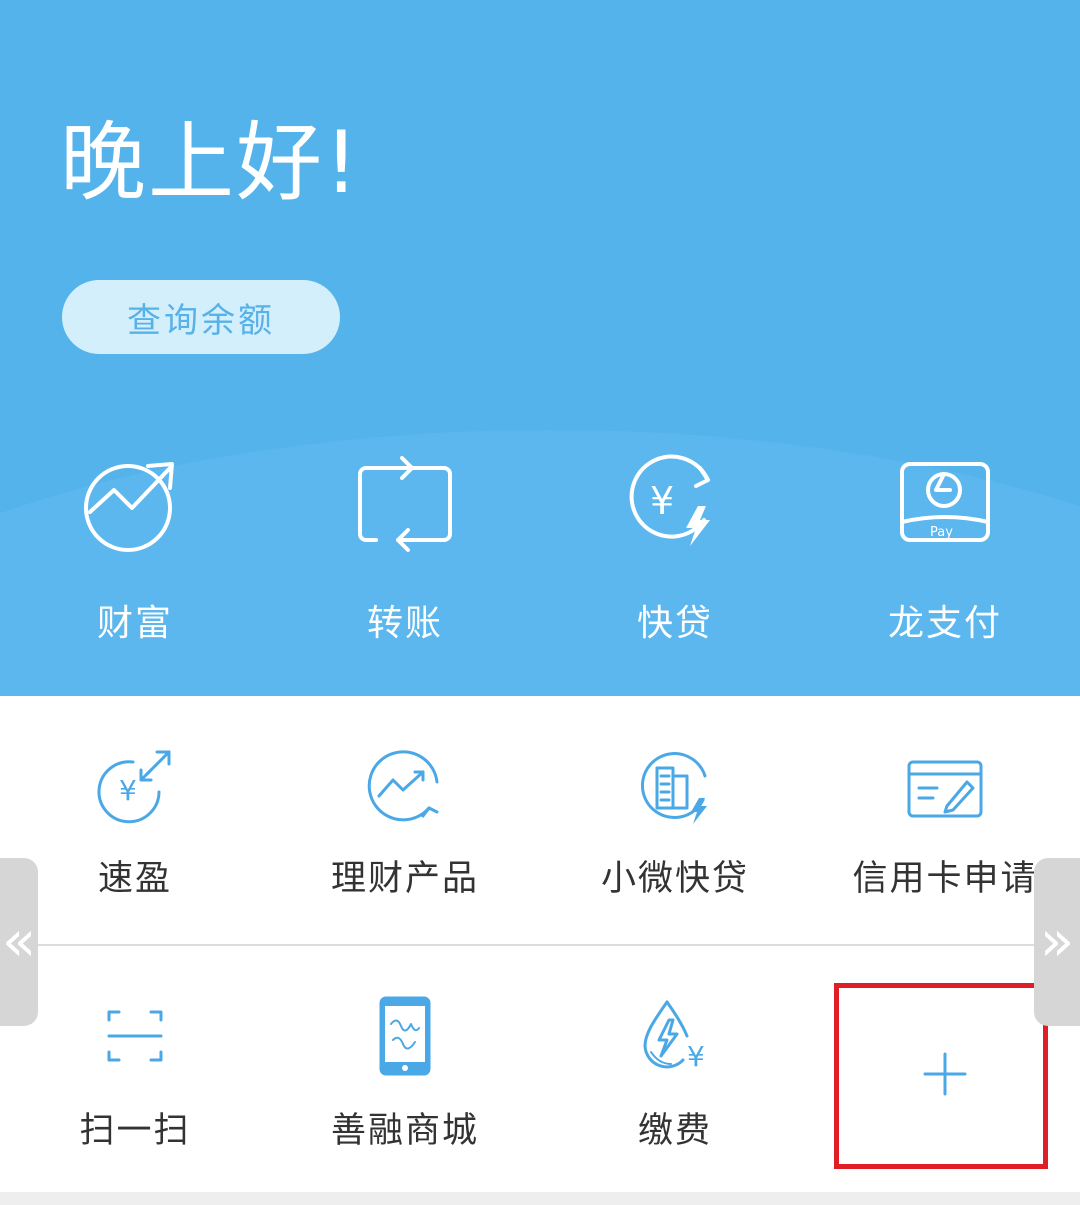 This screenshot has width=1080, height=1205. I want to click on prev-page-arrow: «, so click(19, 942).